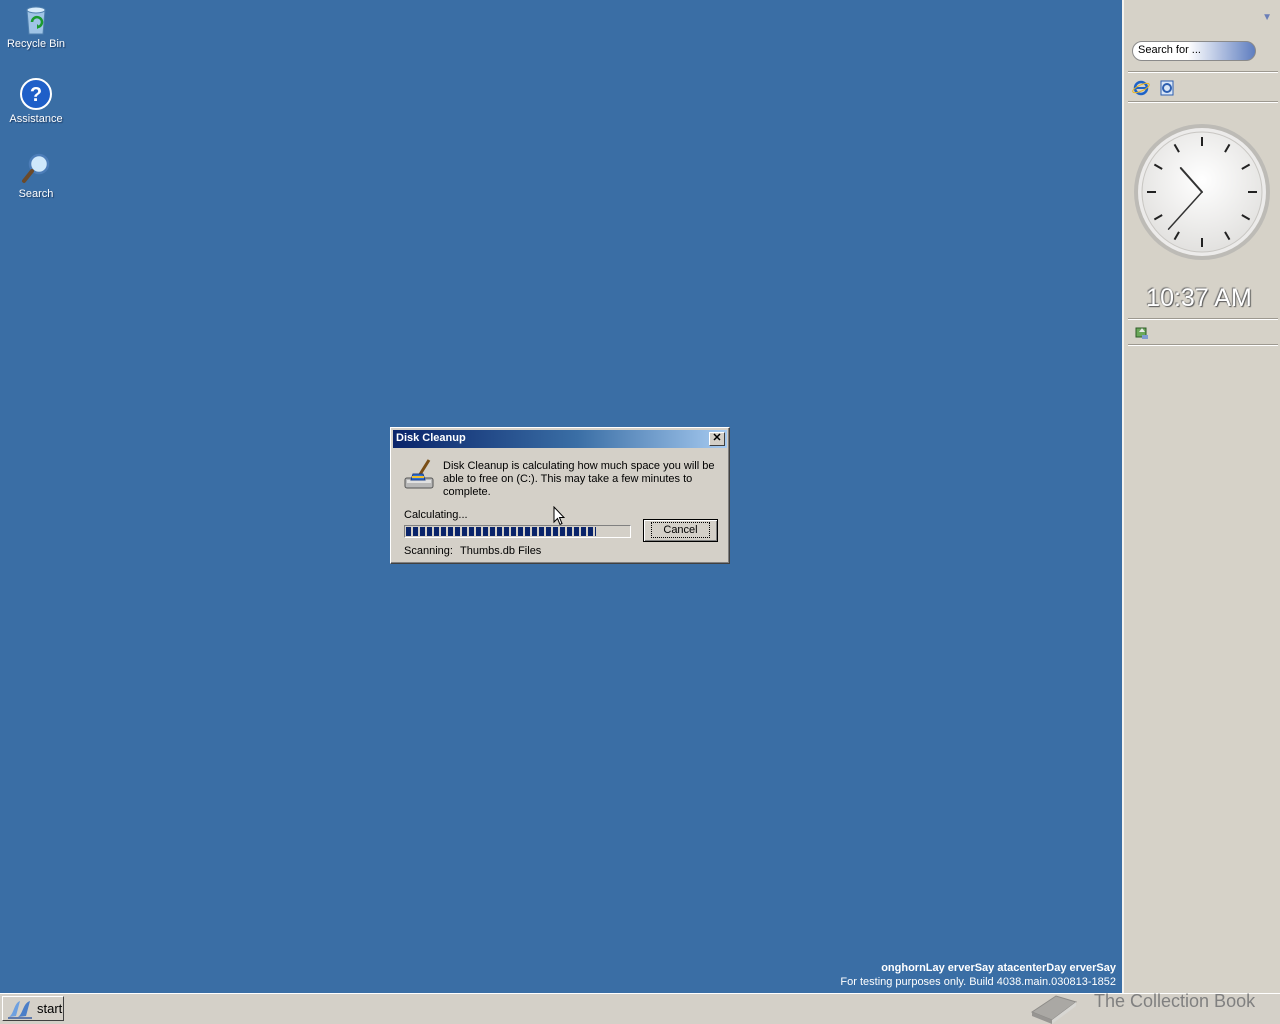 The height and width of the screenshot is (1024, 1280). What do you see at coordinates (36, 168) in the screenshot?
I see `search-icon` at bounding box center [36, 168].